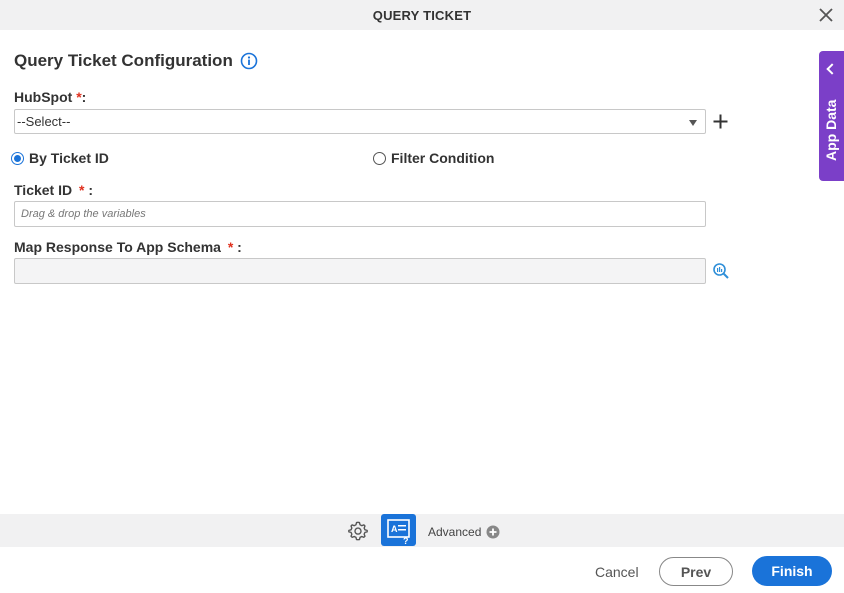  Describe the element at coordinates (17, 158) in the screenshot. I see `radio-checked-icon` at that location.